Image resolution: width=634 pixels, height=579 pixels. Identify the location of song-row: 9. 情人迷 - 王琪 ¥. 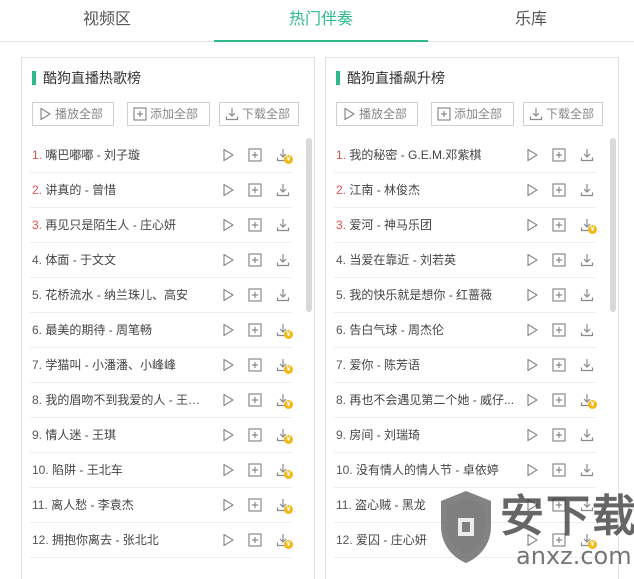
(161, 435).